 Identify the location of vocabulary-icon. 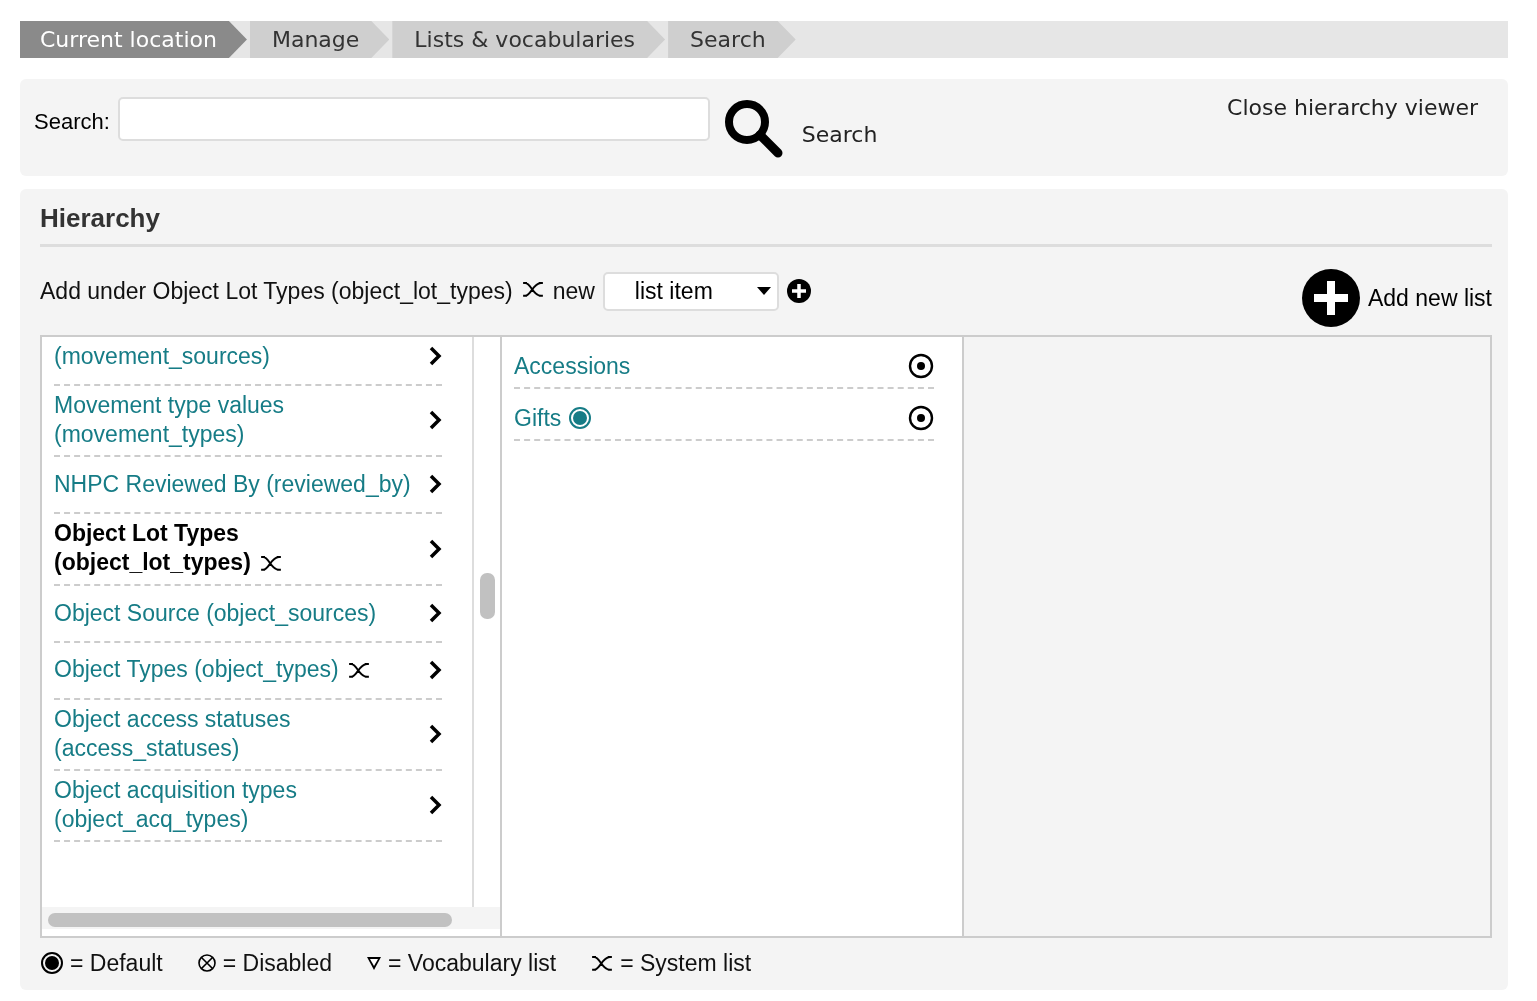
(374, 963).